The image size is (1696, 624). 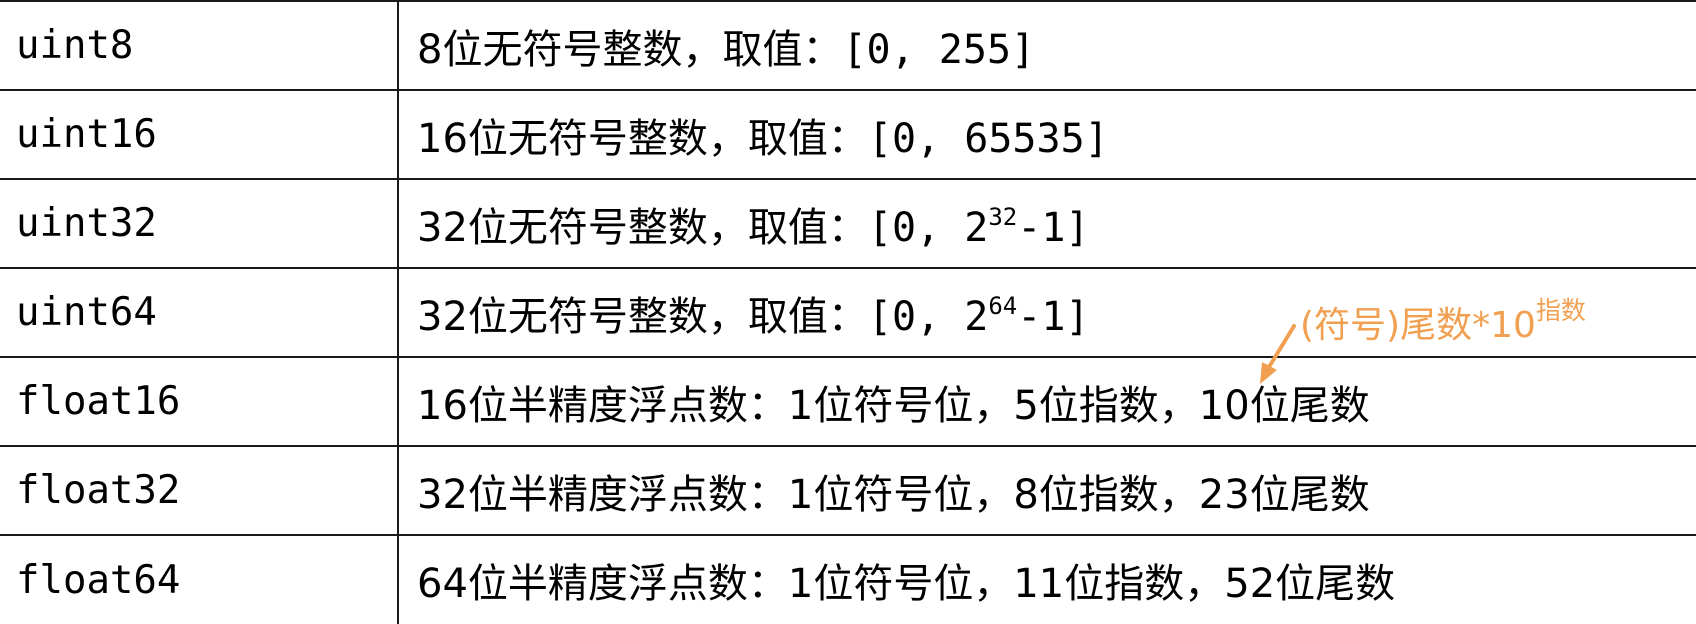 I want to click on type-desc-cell: 16位半精度浮点数：1位符号位，5位指数，10位尾数, so click(x=1047, y=402).